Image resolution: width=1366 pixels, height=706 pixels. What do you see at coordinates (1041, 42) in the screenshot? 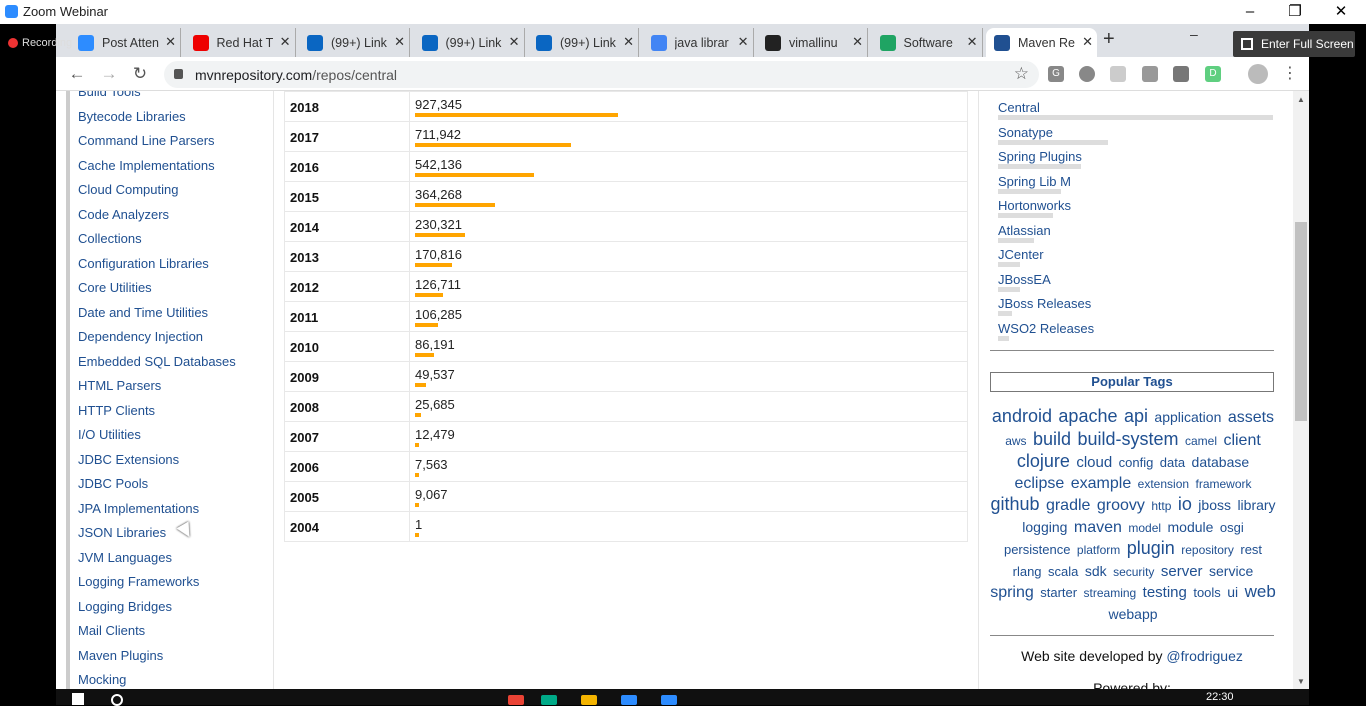
I see `browser-tab: Maven Re ✕` at bounding box center [1041, 42].